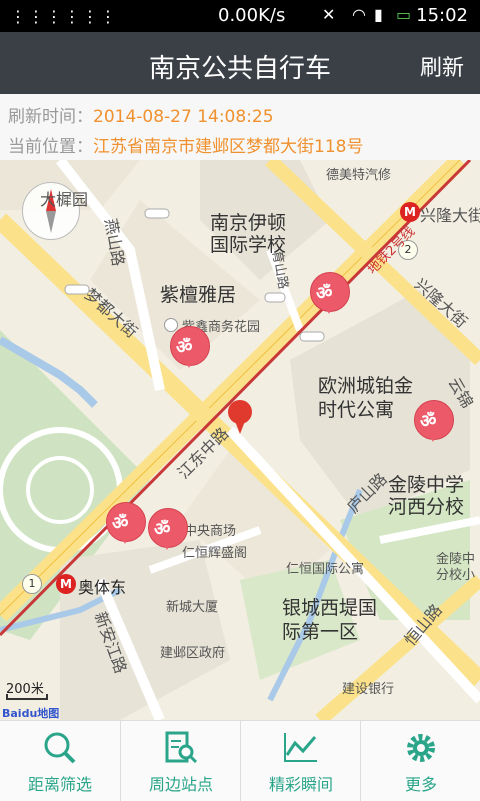  What do you see at coordinates (442, 15) in the screenshot?
I see `clock: 15:02` at bounding box center [442, 15].